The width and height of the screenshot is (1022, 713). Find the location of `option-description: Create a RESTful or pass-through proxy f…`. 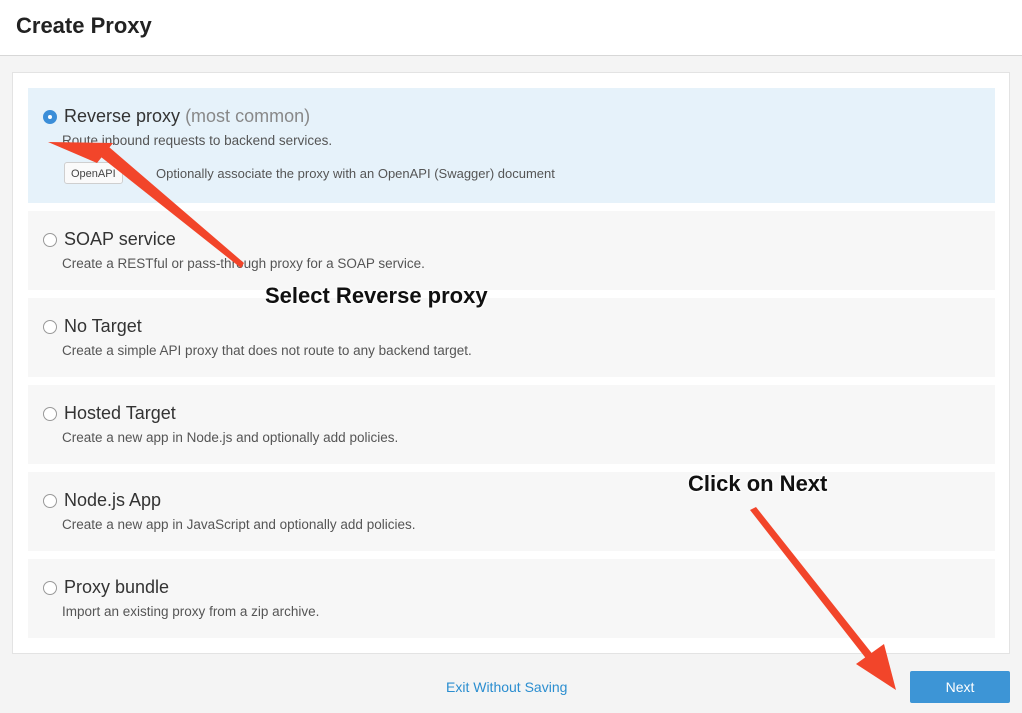

option-description: Create a RESTful or pass-through proxy f… is located at coordinates (243, 263).